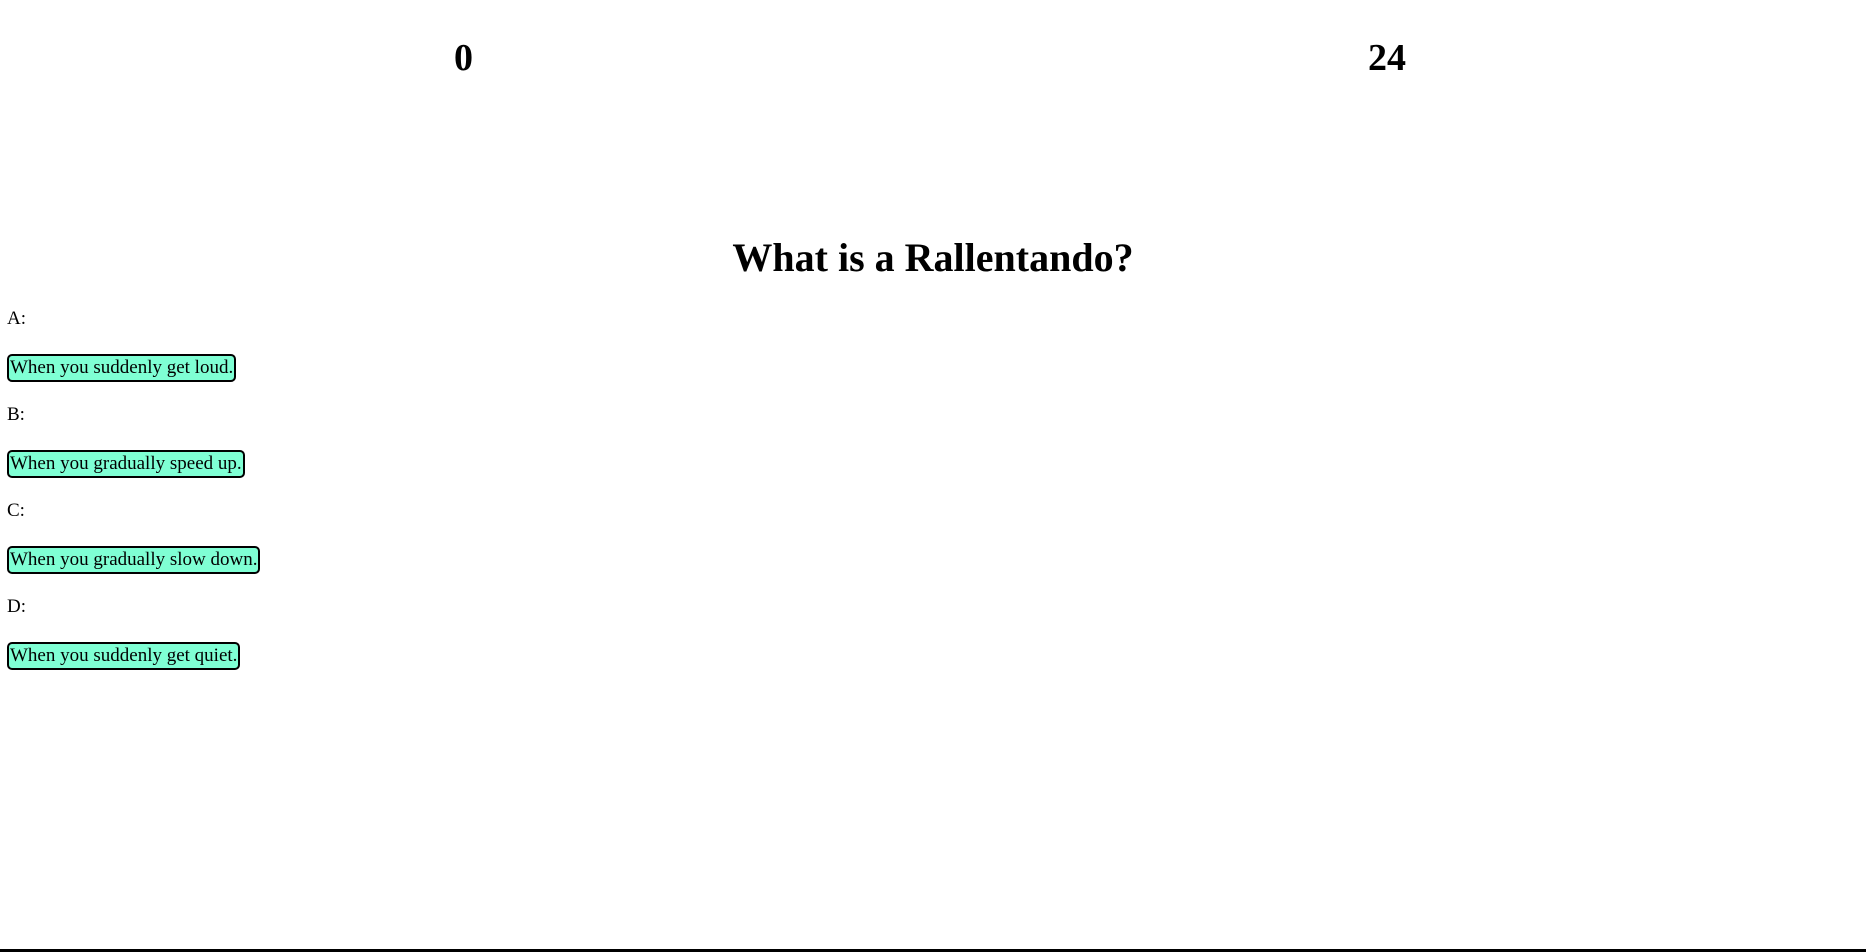  What do you see at coordinates (126, 464) in the screenshot?
I see `answer-b-button: When you gradually speed up.` at bounding box center [126, 464].